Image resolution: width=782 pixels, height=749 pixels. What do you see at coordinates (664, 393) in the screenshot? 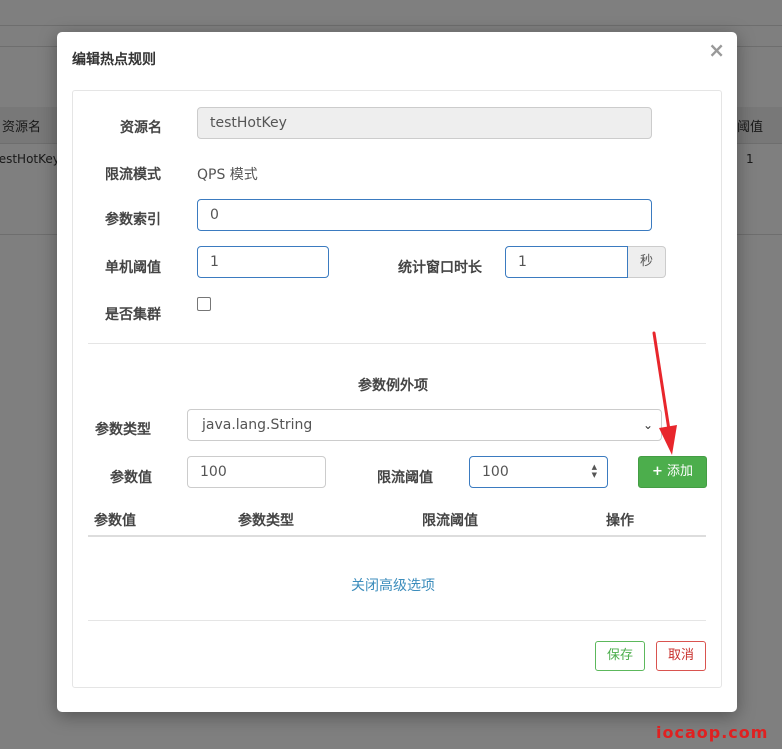
I see `annotation-arrow-icon` at bounding box center [664, 393].